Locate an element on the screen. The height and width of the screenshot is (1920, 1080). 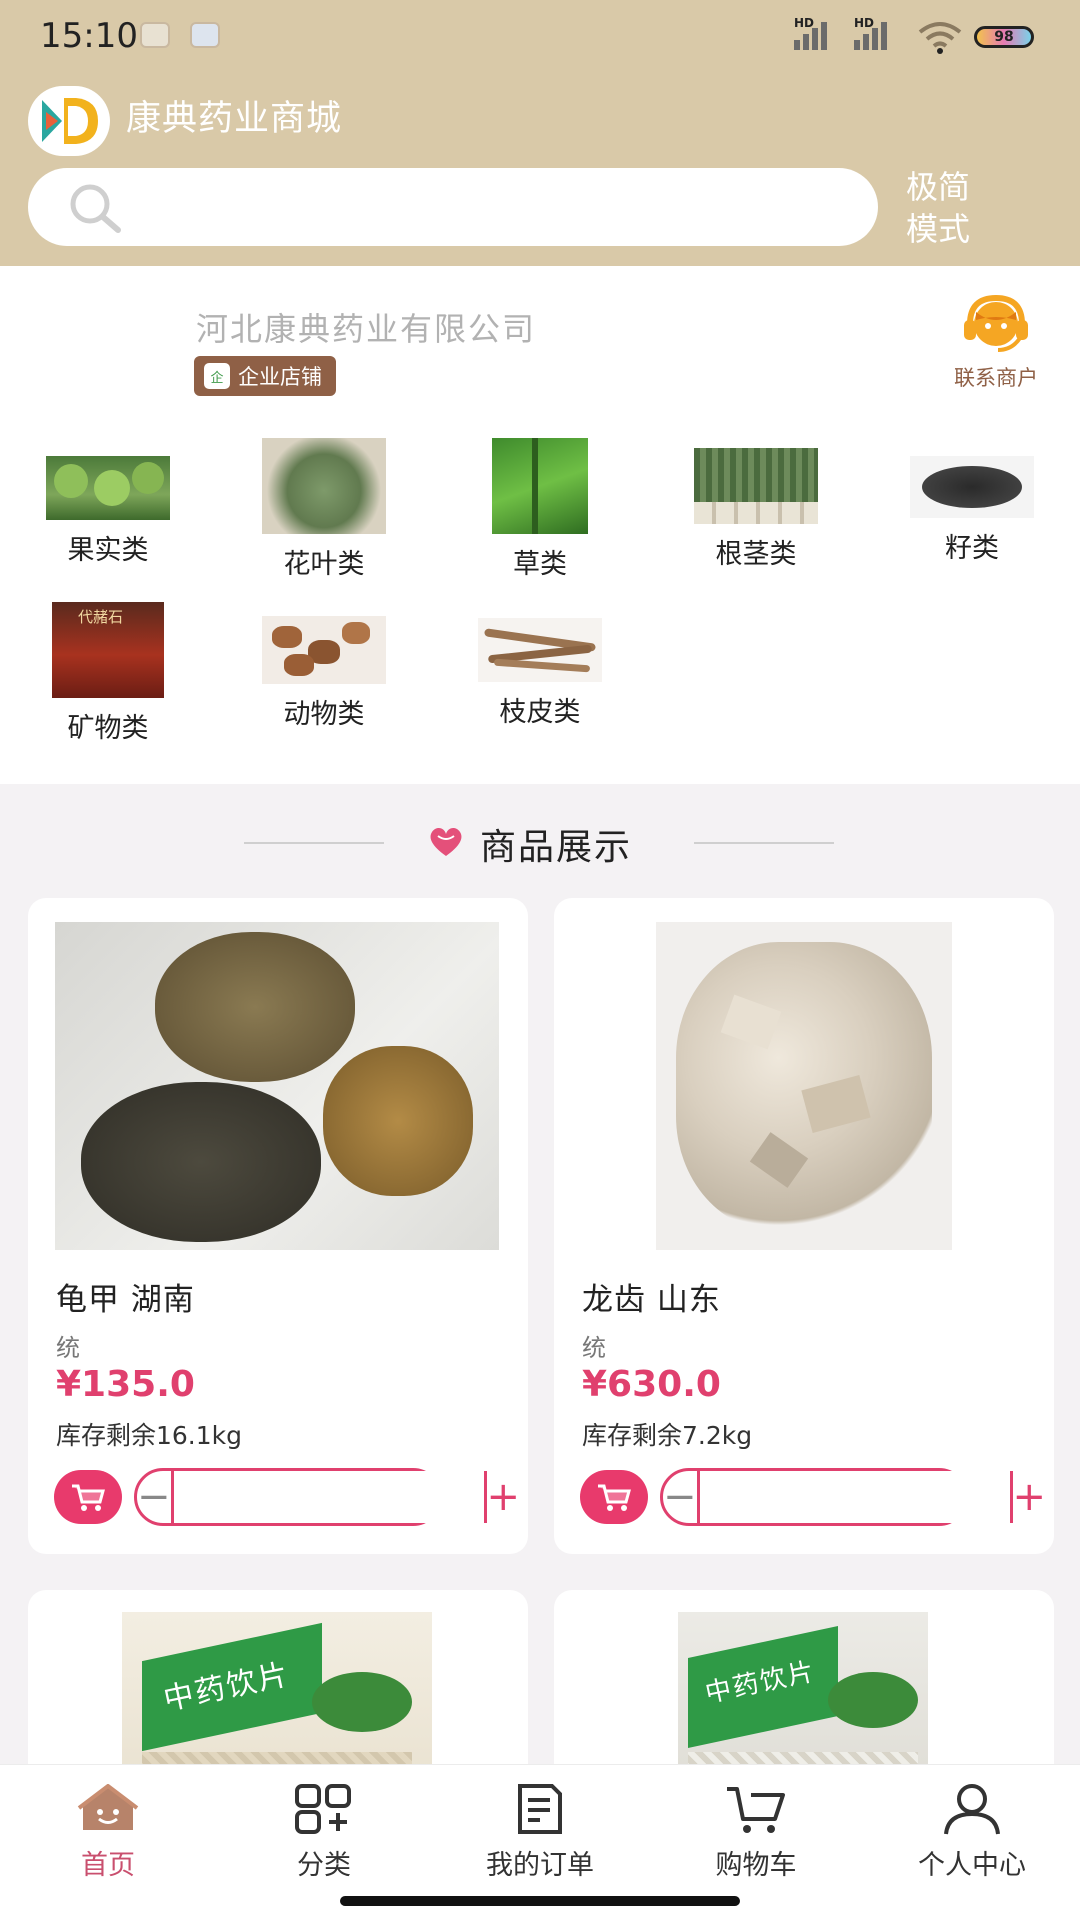
category-fruit: 果实类 is located at coordinates (108, 502).